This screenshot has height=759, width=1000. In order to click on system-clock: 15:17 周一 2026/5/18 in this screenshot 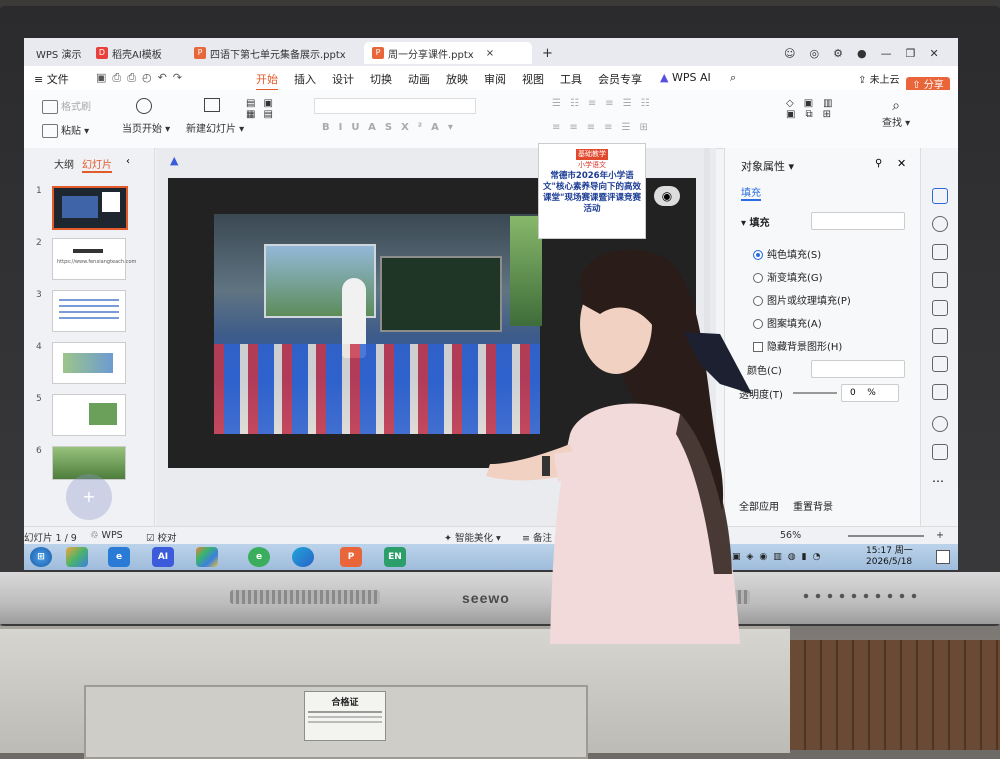, I will do `click(889, 557)`.